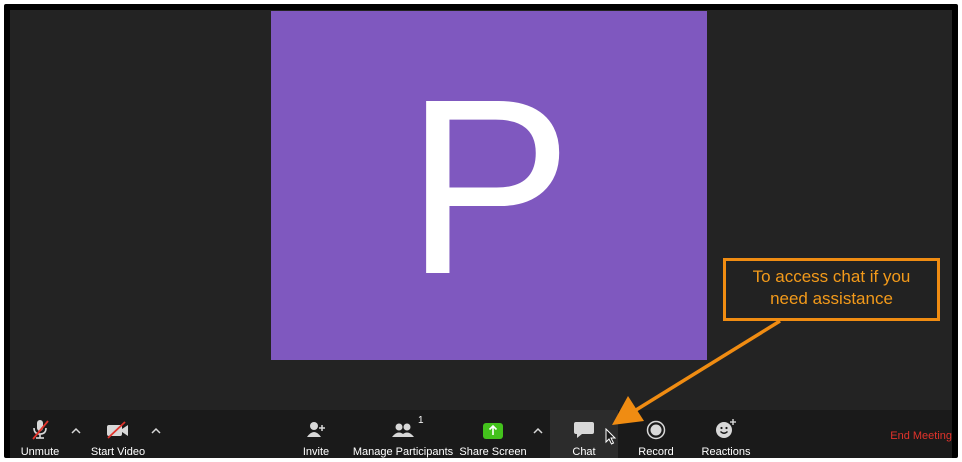 This screenshot has width=962, height=462. Describe the element at coordinates (726, 452) in the screenshot. I see `reactions-label: Reactions` at that location.